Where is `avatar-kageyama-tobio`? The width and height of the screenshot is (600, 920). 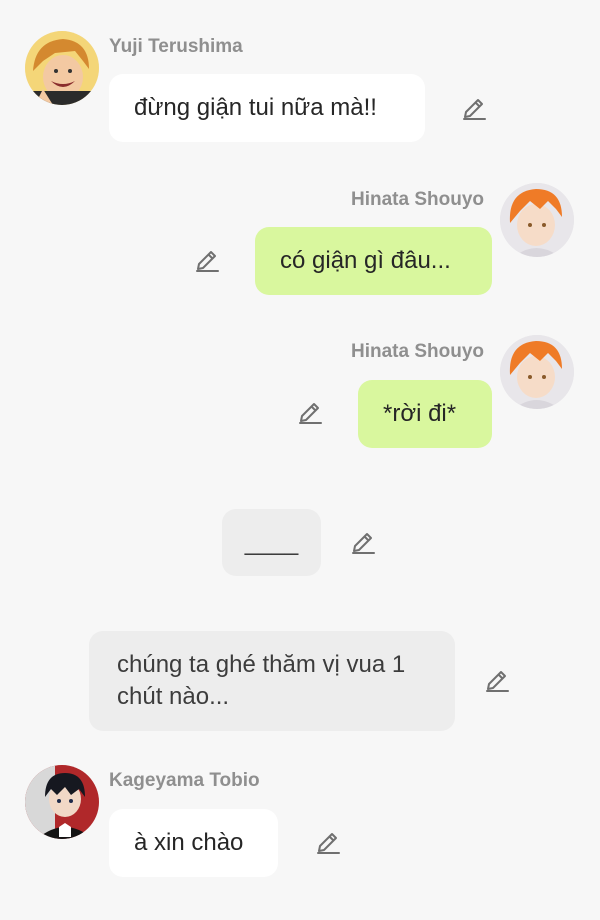
avatar-kageyama-tobio is located at coordinates (62, 802).